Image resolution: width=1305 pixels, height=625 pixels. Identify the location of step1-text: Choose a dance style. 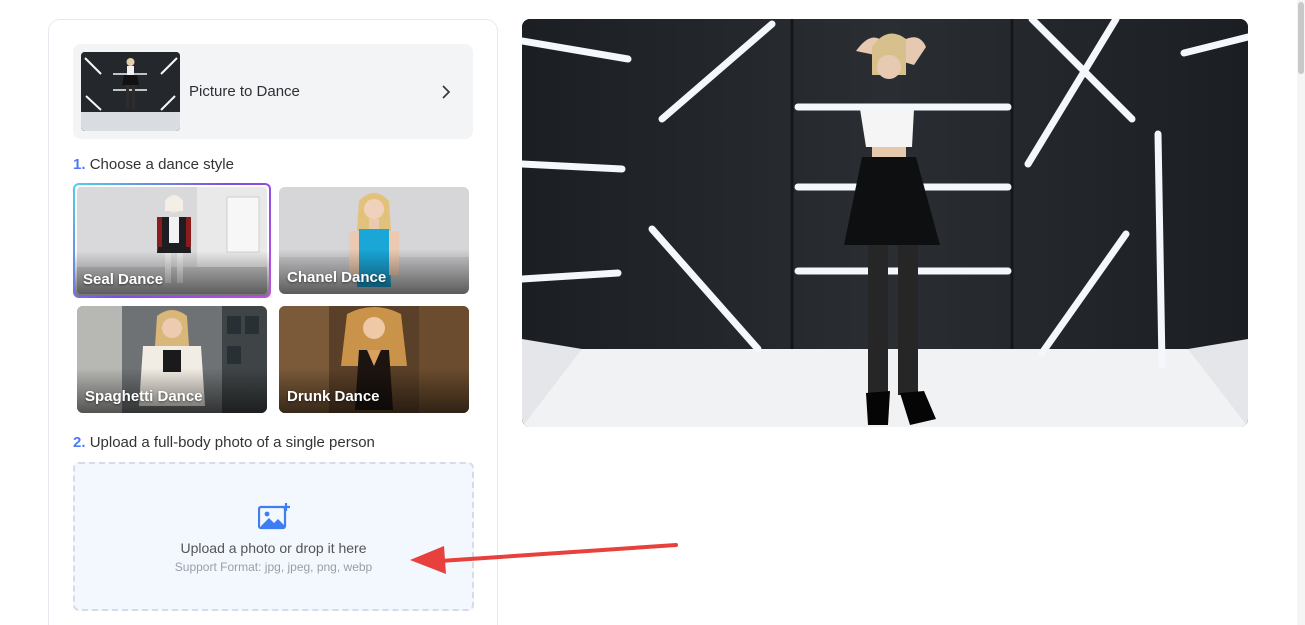
(161, 164).